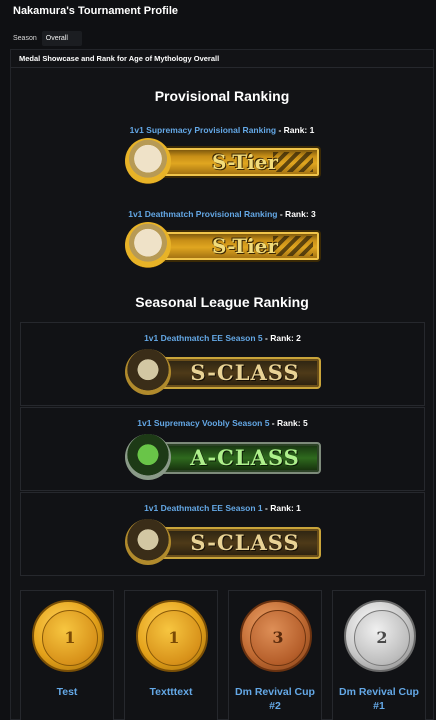 The image size is (436, 720). What do you see at coordinates (203, 338) in the screenshot?
I see `league-rank-link: 1v1 Deathmatch EE Season 5` at bounding box center [203, 338].